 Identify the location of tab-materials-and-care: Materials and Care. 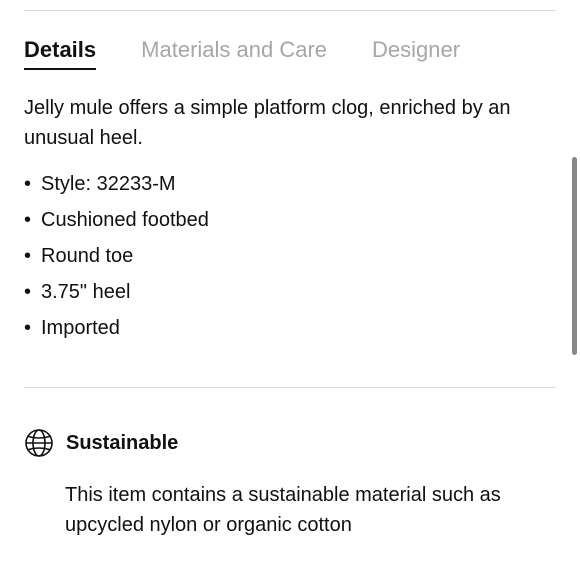
(234, 50).